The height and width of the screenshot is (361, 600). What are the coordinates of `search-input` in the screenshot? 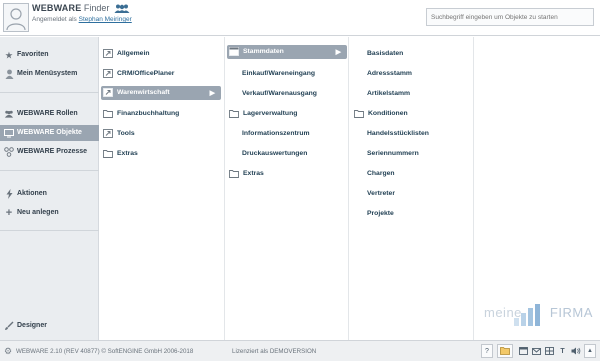 It's located at (510, 17).